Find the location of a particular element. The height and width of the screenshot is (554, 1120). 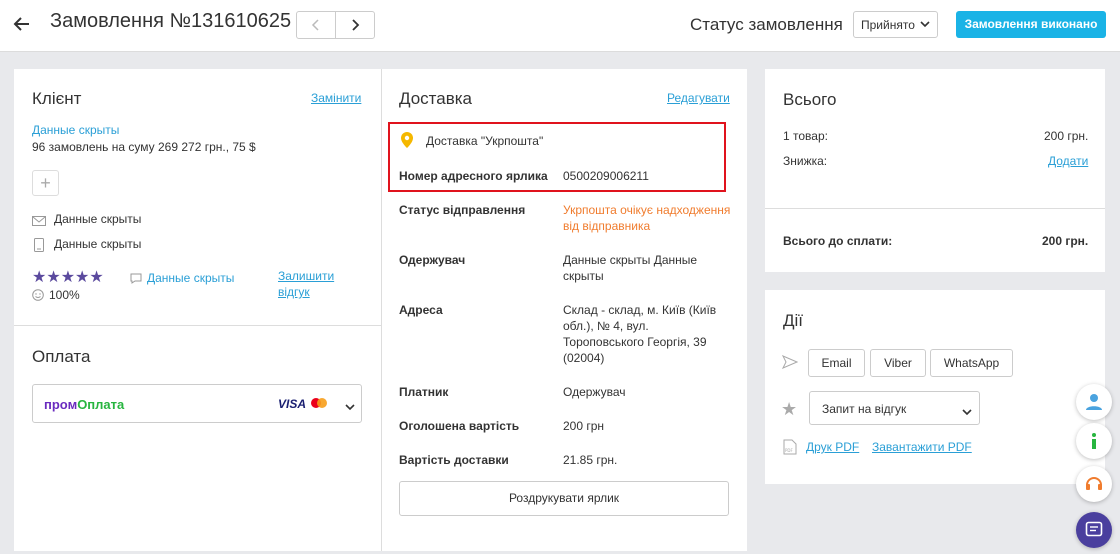

info-icon is located at coordinates (1094, 441).